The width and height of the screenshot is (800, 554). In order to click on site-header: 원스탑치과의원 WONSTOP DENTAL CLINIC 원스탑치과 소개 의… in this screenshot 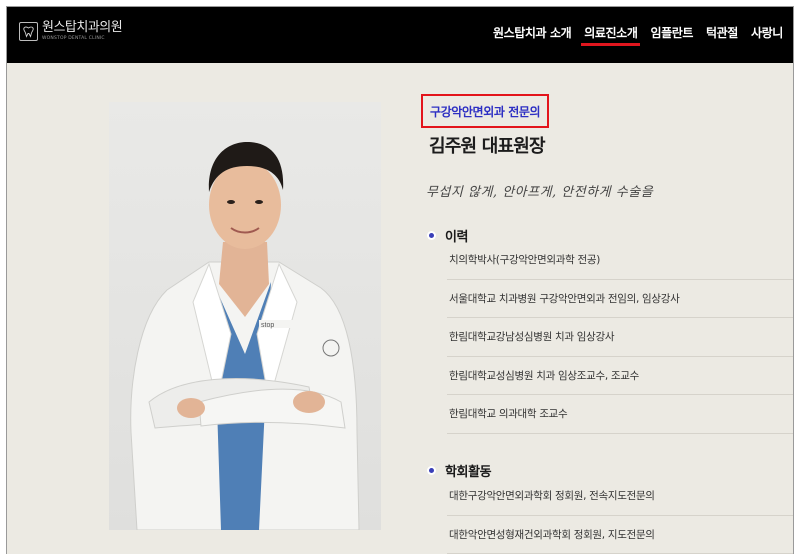, I will do `click(400, 35)`.